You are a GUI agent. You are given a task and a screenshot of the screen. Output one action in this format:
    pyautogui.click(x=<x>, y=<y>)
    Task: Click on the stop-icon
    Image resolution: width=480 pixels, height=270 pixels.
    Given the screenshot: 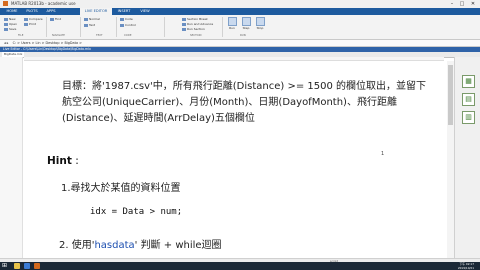 What is the action you would take?
    pyautogui.click(x=260, y=21)
    